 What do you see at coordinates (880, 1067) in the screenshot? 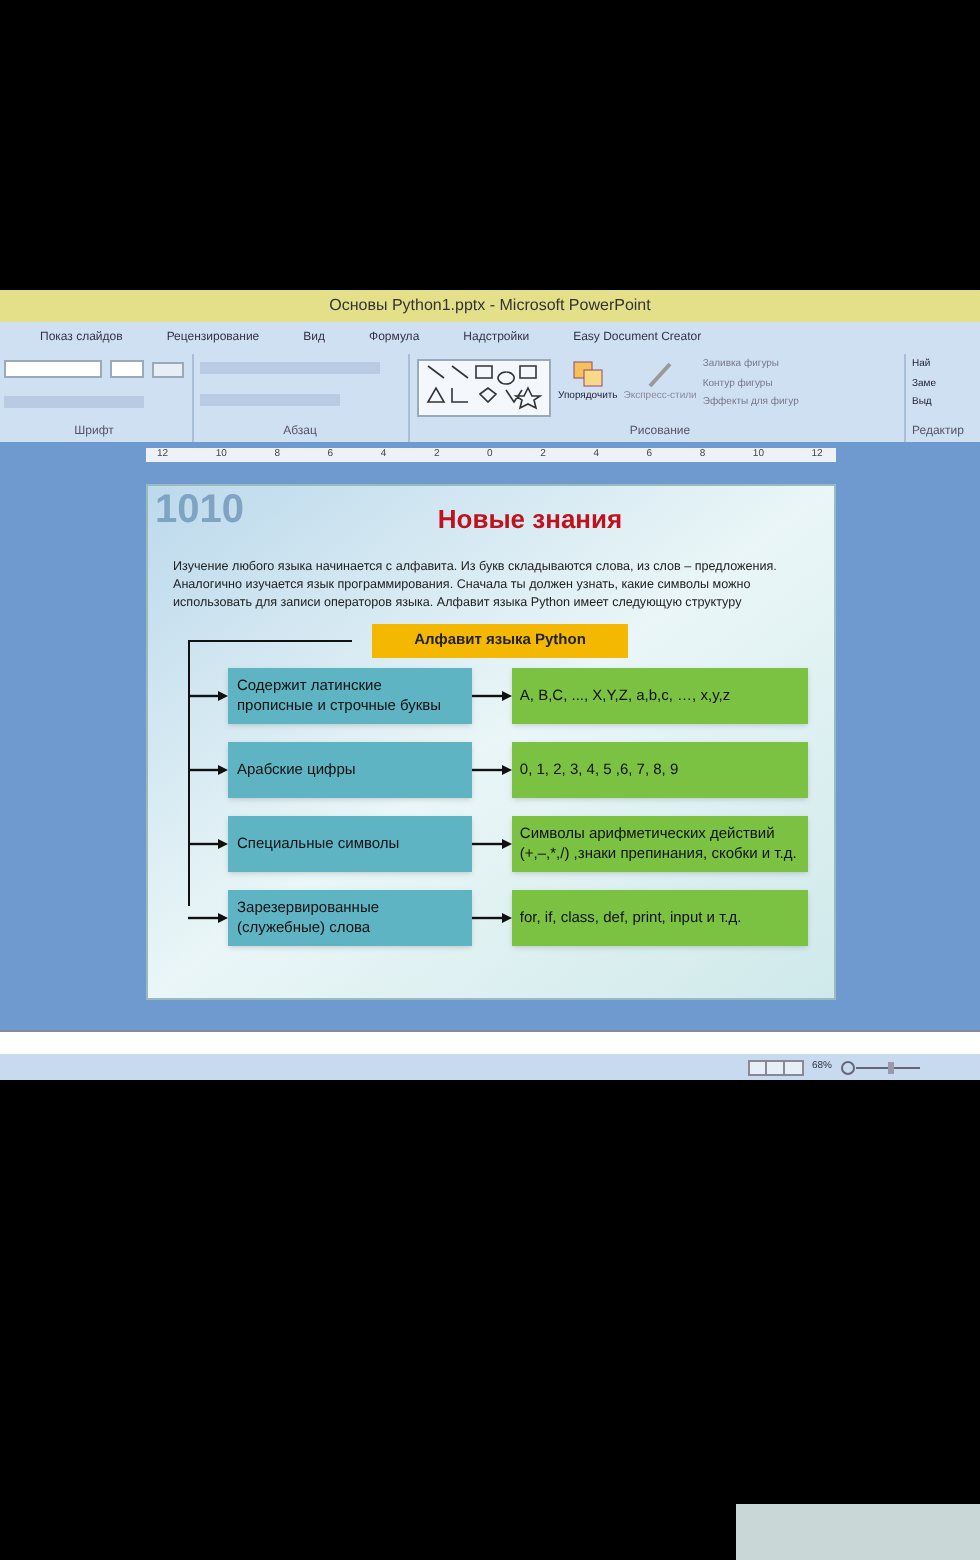
I see `zoom-slider-icon` at bounding box center [880, 1067].